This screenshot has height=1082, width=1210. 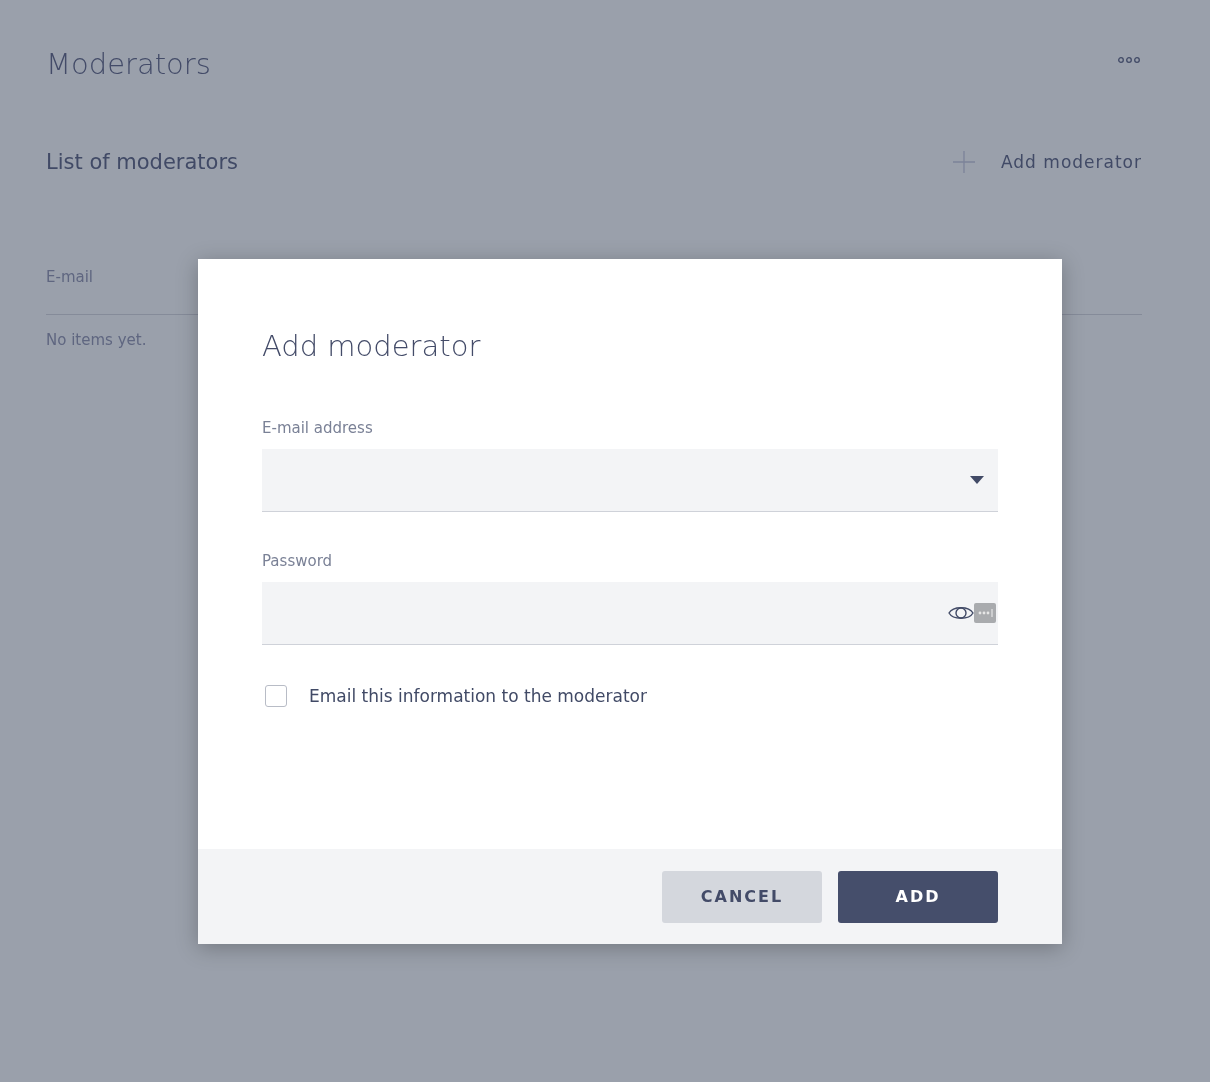 I want to click on email-select, so click(x=630, y=480).